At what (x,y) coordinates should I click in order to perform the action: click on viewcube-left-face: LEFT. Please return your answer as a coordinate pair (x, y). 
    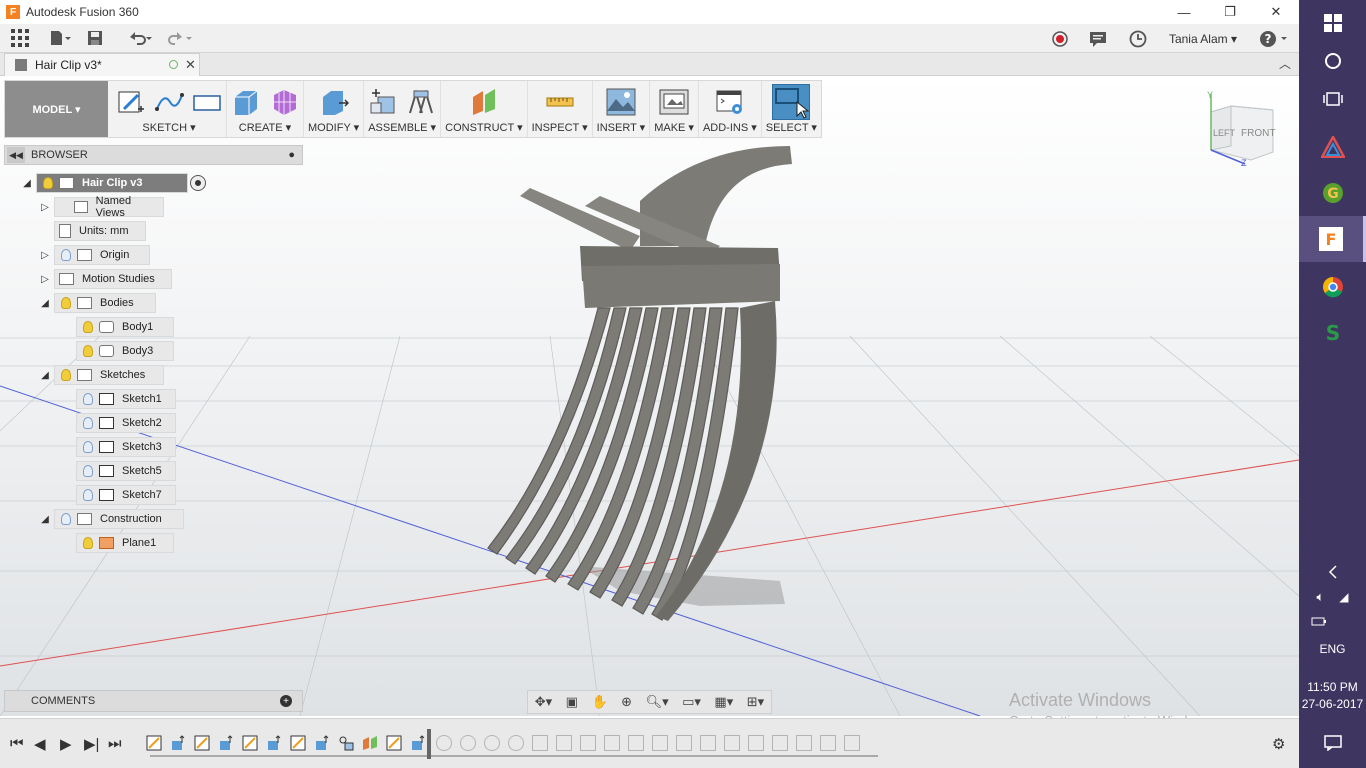
    Looking at the image, I should click on (1224, 133).